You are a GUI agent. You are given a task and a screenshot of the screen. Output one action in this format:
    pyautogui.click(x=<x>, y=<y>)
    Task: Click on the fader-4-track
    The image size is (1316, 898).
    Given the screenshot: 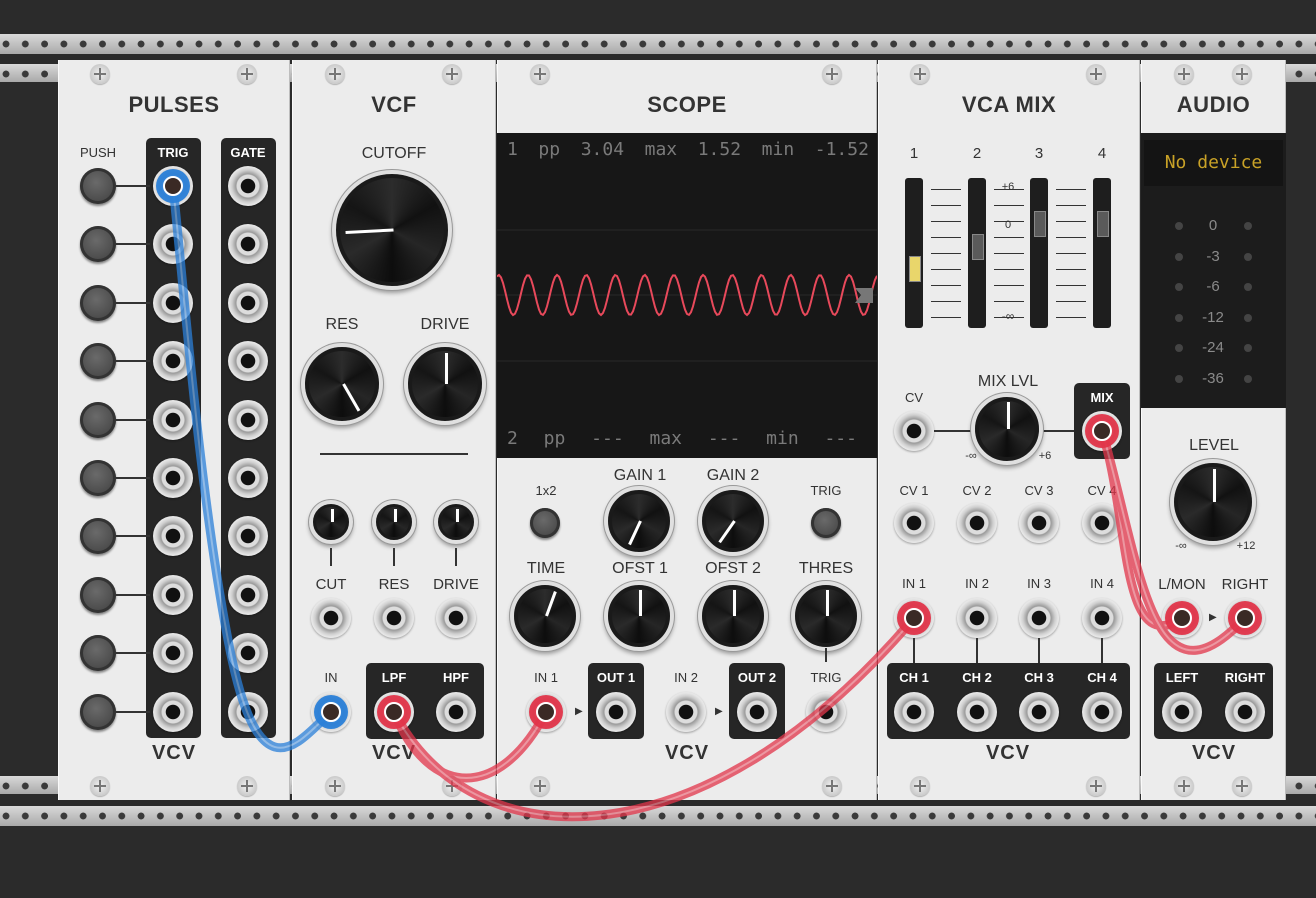 What is the action you would take?
    pyautogui.click(x=1102, y=253)
    